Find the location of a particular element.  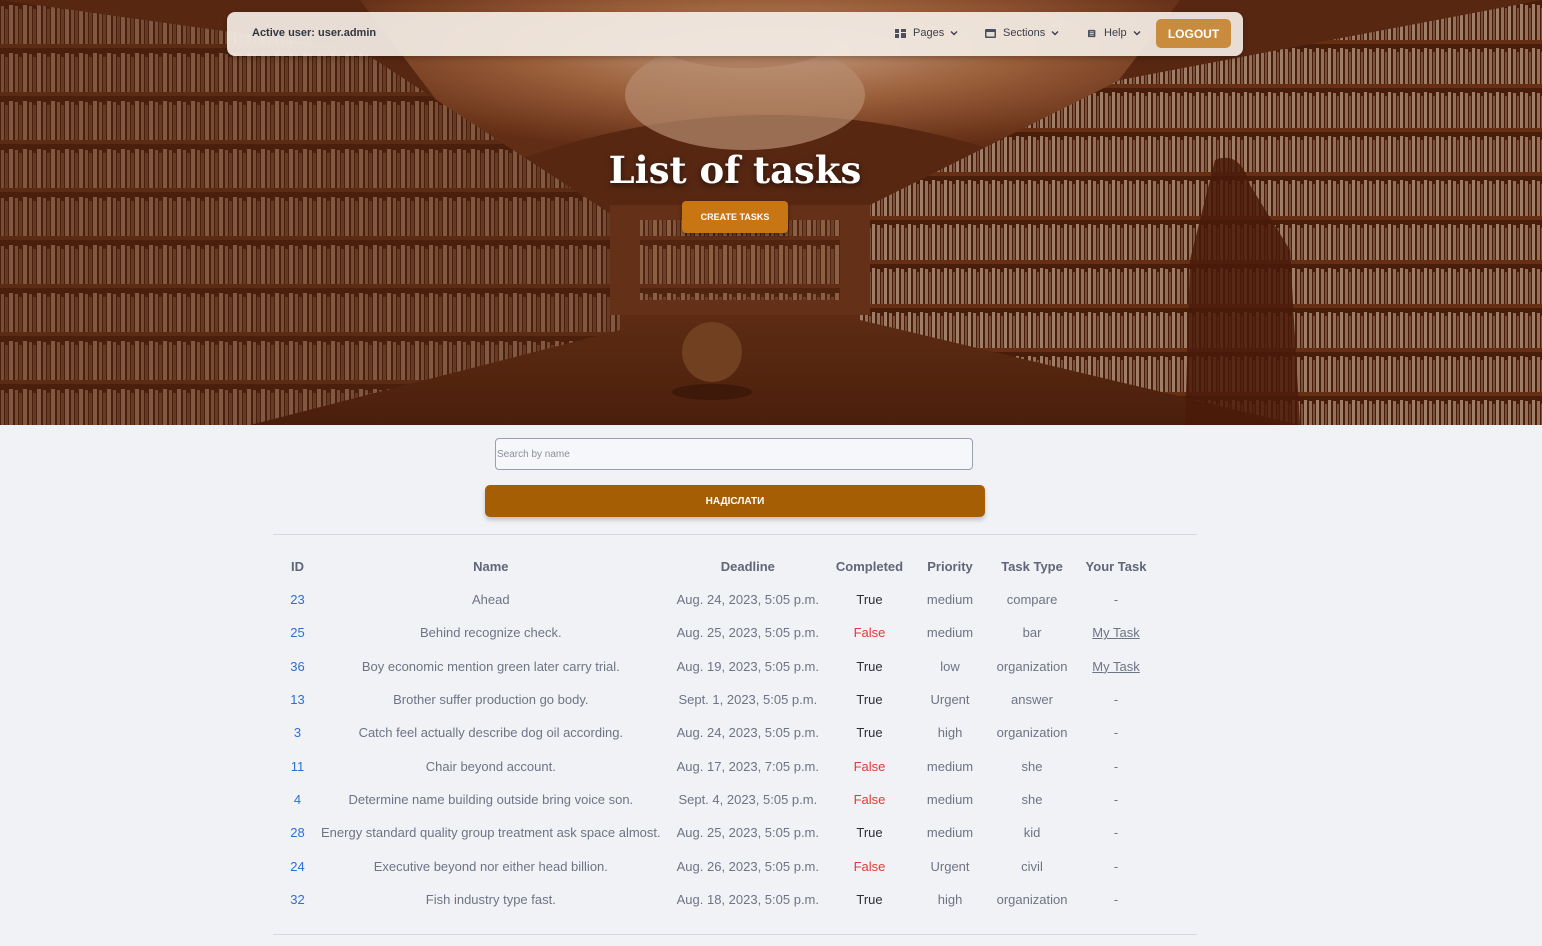

column-header-task-type: Task Type is located at coordinates (1032, 566).